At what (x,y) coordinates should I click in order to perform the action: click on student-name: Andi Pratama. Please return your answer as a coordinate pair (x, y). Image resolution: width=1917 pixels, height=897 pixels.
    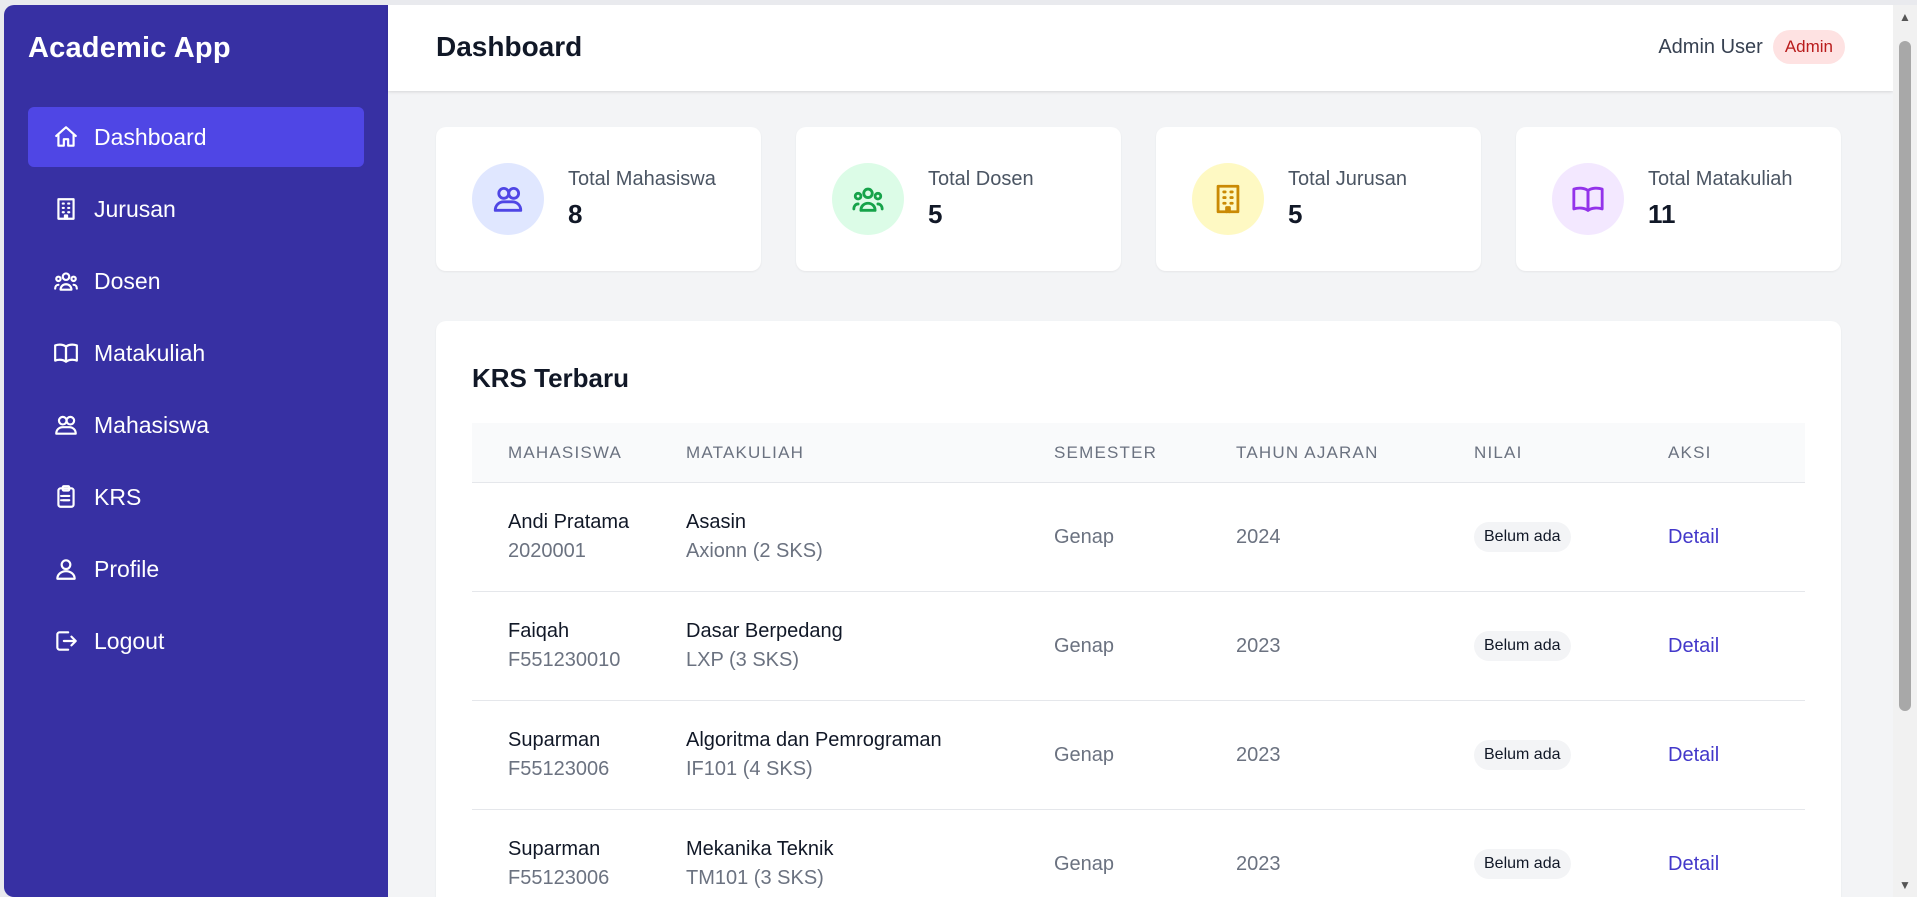
    Looking at the image, I should click on (569, 522).